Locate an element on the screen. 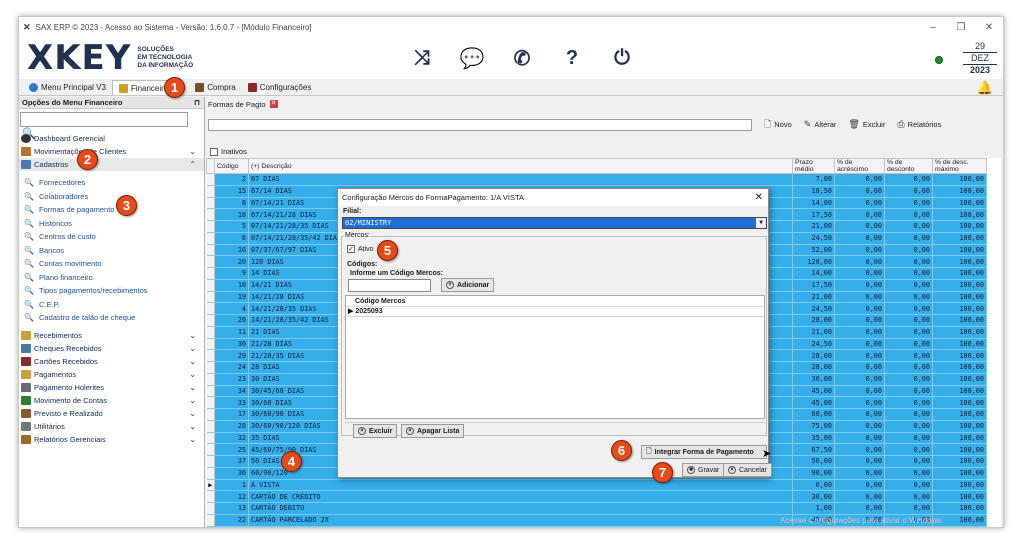  sidebar-group: Previsto e Realizado ⌄ is located at coordinates (111, 413).